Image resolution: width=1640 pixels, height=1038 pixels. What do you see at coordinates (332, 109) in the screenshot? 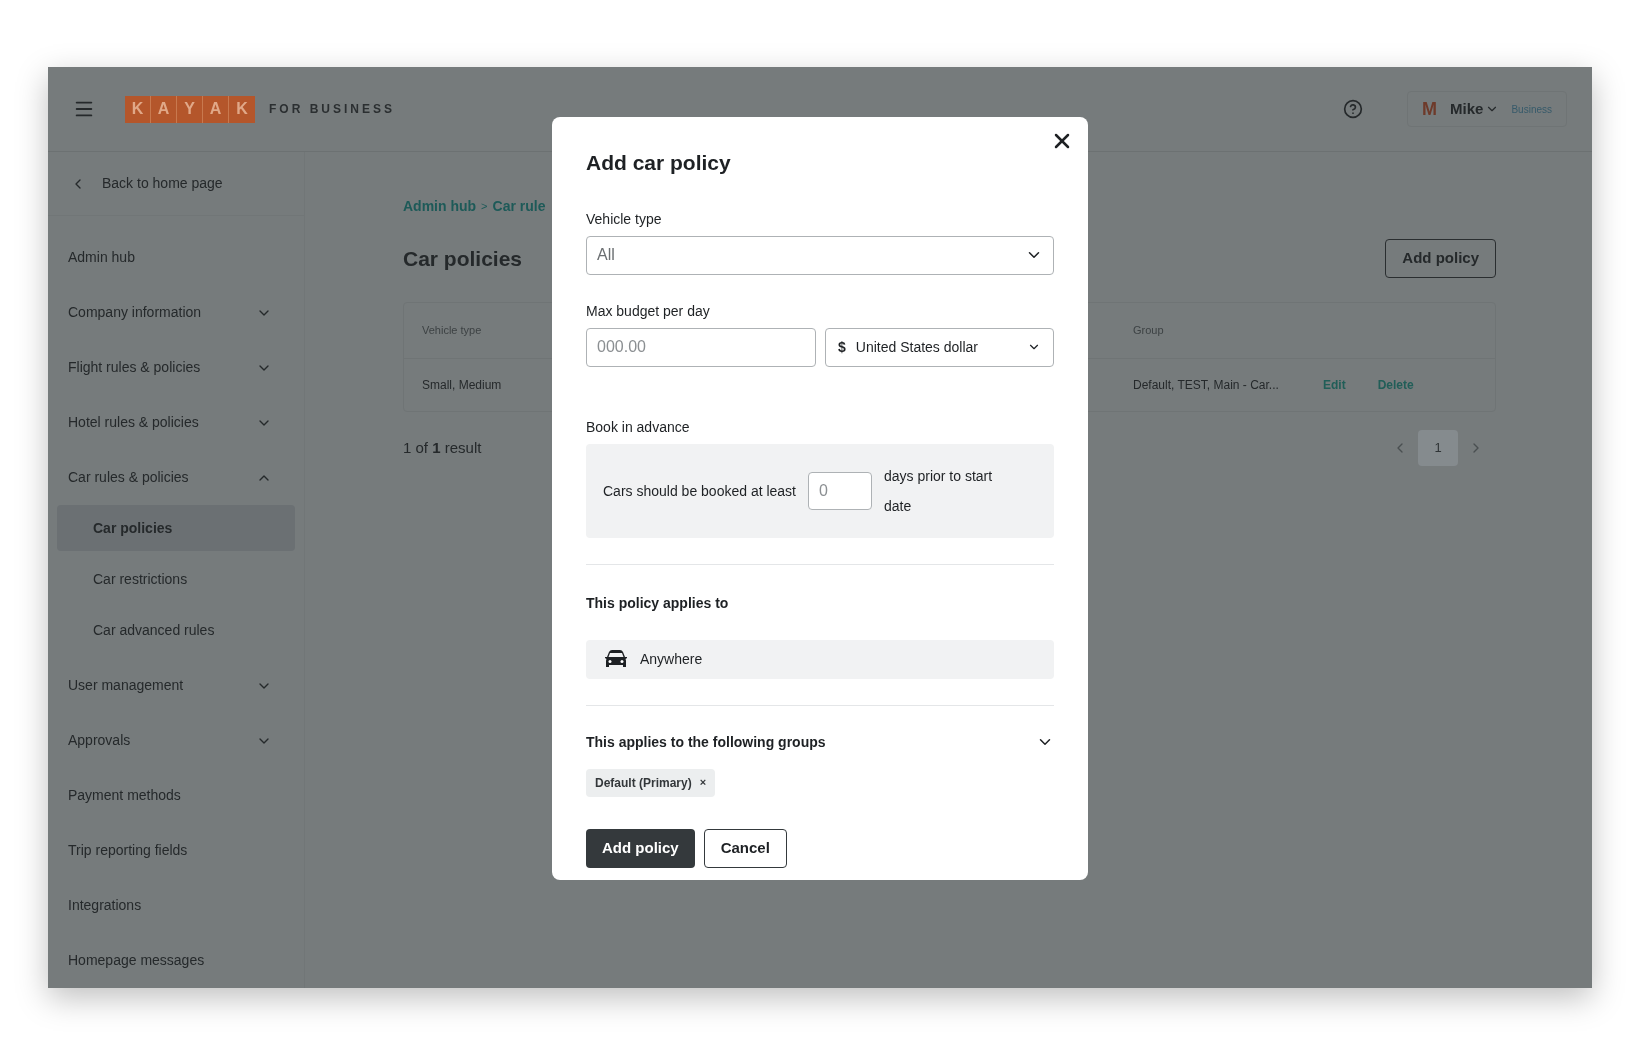
I see `logo-suffix: FOR BUSINESS` at bounding box center [332, 109].